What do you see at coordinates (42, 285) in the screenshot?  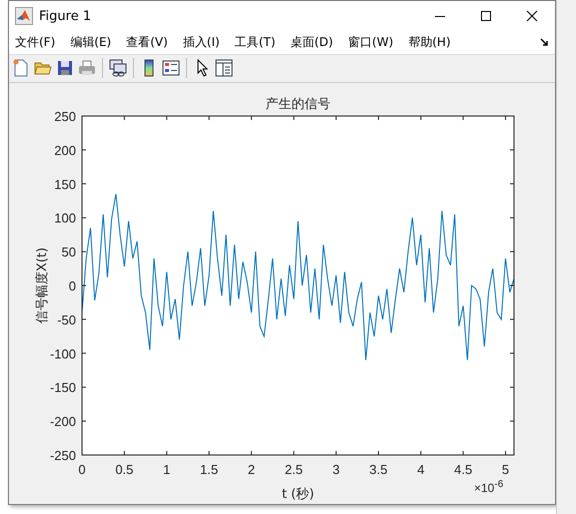 I see `y-axis-label: 信号幅度X(t)` at bounding box center [42, 285].